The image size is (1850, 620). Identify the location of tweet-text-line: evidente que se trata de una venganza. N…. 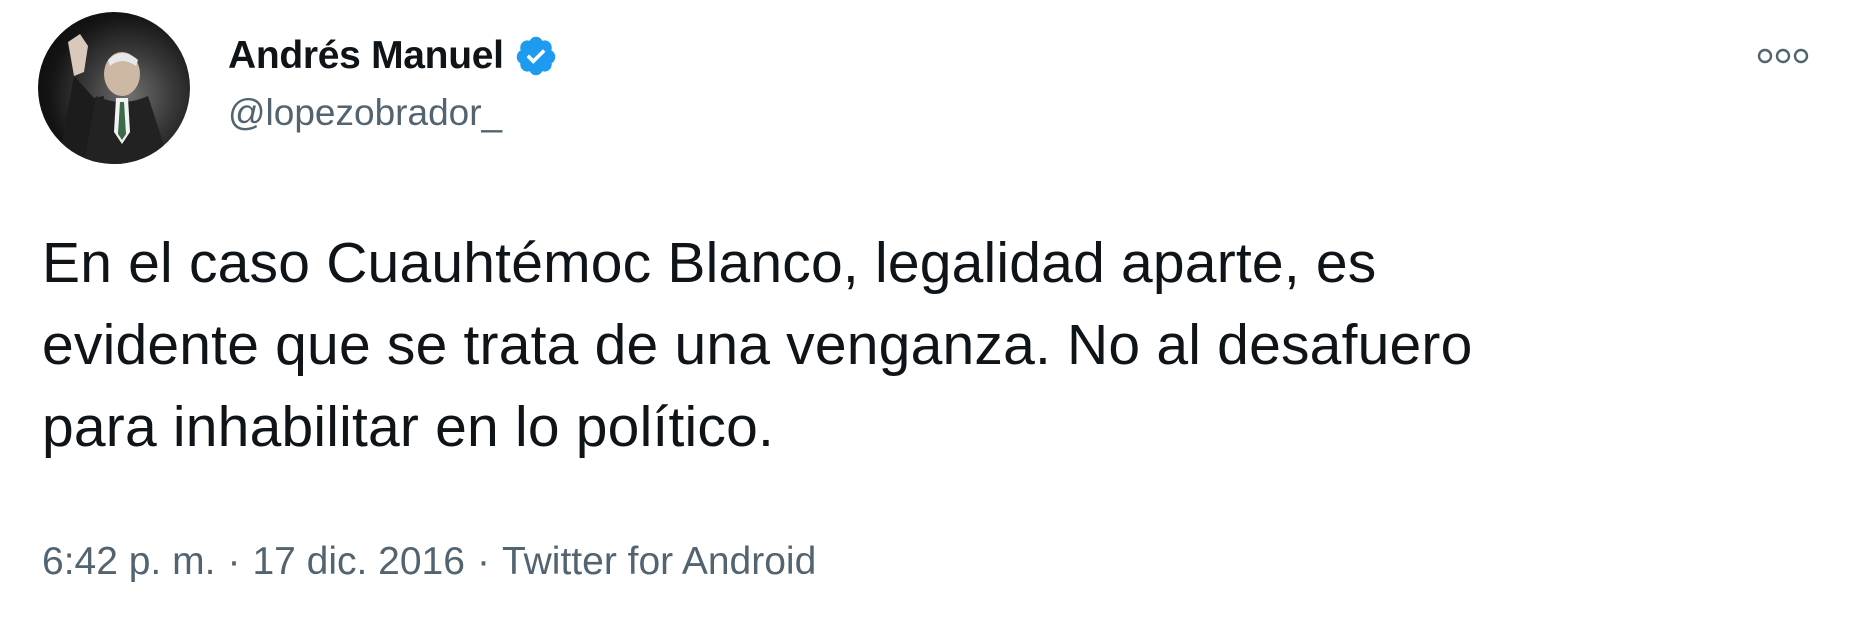
(757, 345).